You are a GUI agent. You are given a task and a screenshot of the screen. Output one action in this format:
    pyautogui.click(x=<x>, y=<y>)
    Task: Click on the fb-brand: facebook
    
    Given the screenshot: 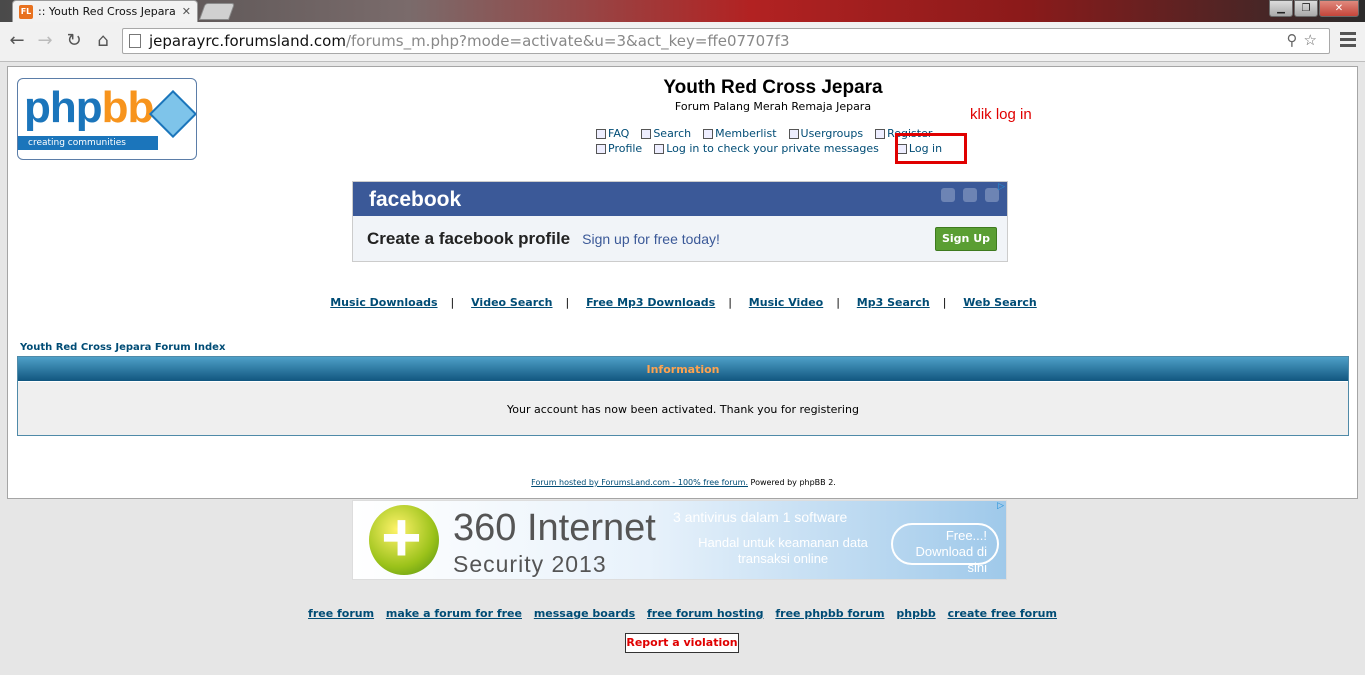 What is the action you would take?
    pyautogui.click(x=680, y=199)
    